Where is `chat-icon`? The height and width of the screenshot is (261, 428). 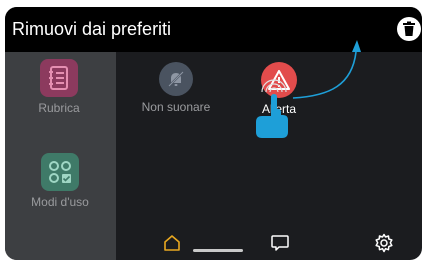 chat-icon is located at coordinates (280, 243).